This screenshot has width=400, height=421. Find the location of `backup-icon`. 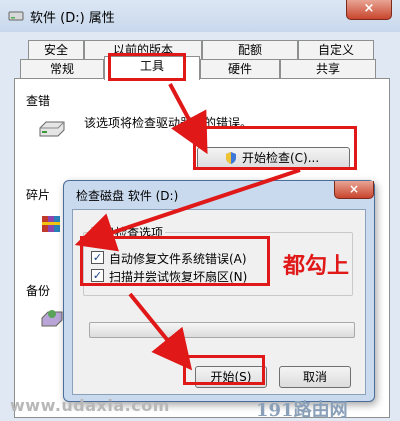

backup-icon is located at coordinates (52, 318).